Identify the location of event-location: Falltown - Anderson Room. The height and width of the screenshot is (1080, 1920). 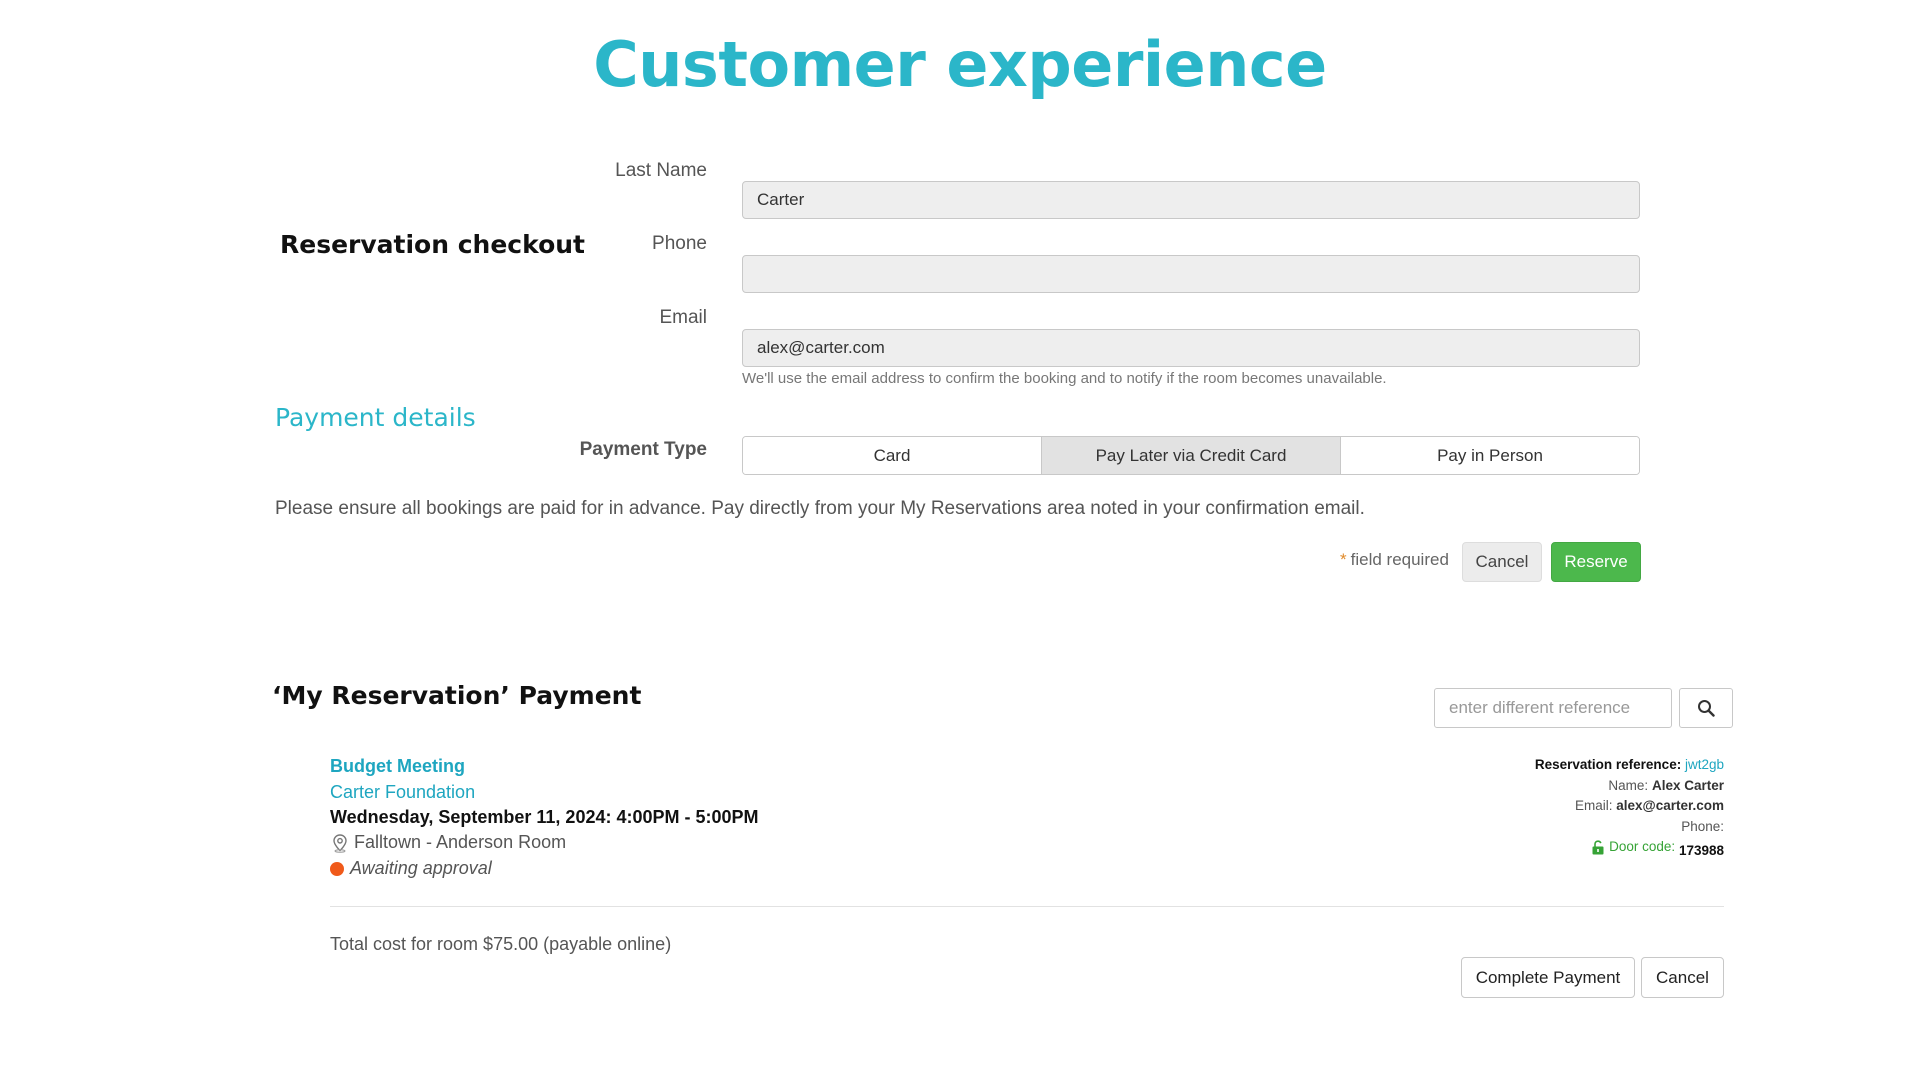
(448, 842).